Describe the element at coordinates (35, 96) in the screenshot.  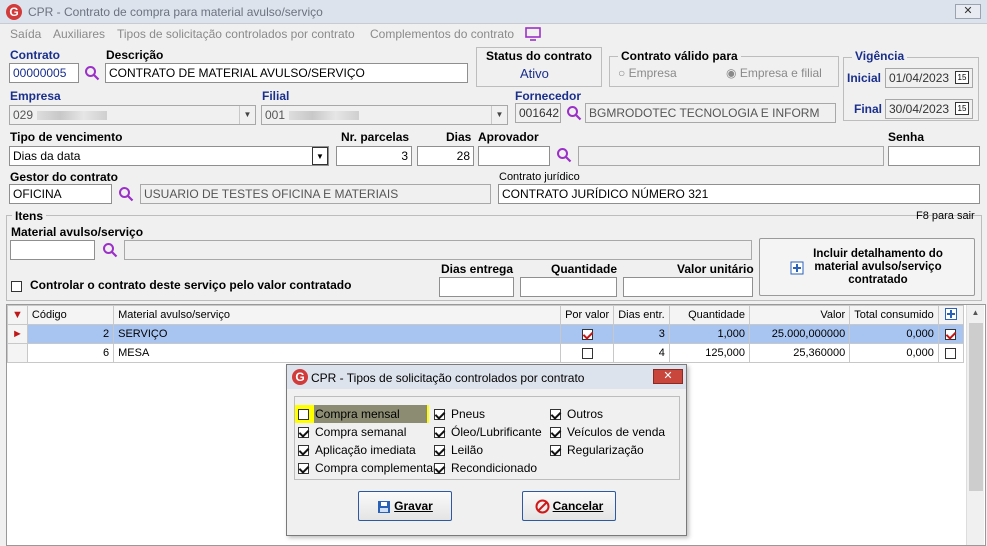
I see `empresa-label: Empresa` at that location.